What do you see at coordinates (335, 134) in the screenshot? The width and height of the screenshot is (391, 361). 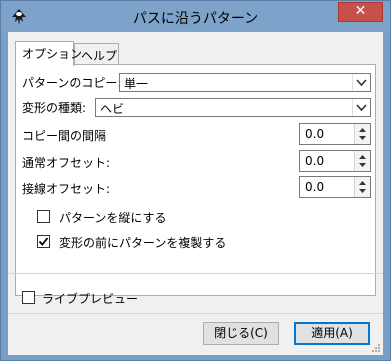 I see `copy-spacing-spinbox: 0.0` at bounding box center [335, 134].